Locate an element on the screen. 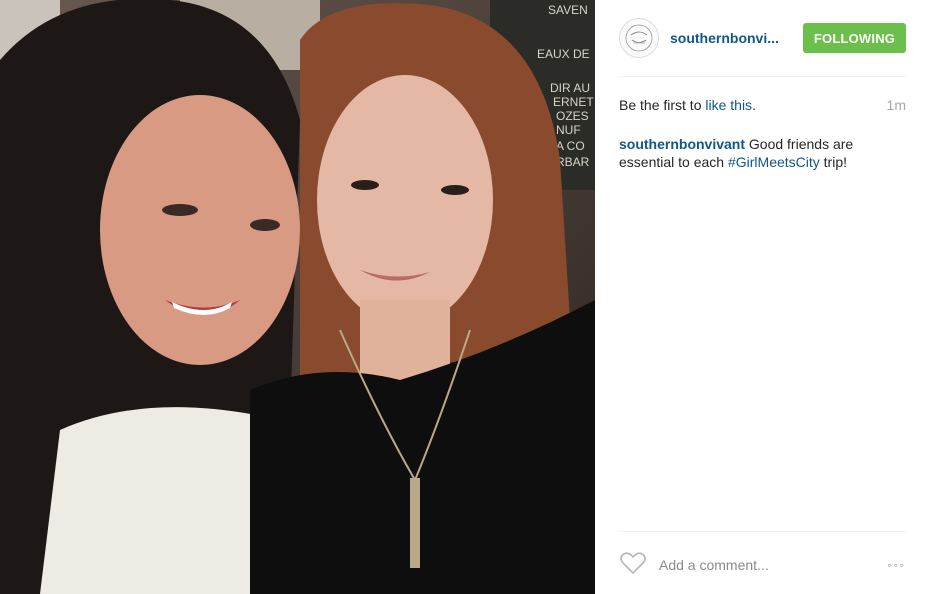  likes-line: Be the first to like this. 1m is located at coordinates (762, 105).